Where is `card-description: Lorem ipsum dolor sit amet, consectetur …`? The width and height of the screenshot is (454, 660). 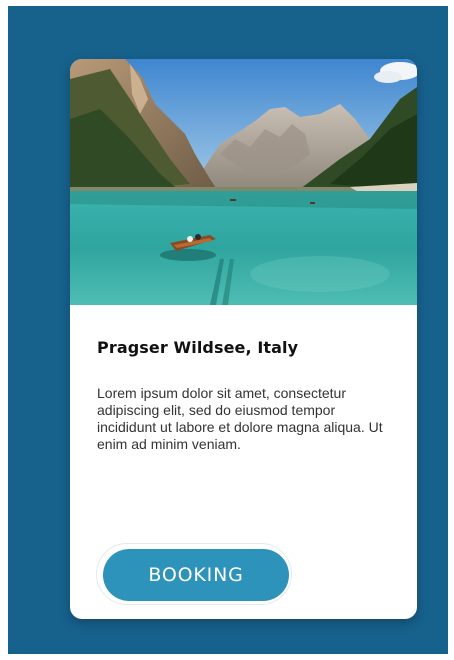
card-description: Lorem ipsum dolor sit amet, consectetur … is located at coordinates (240, 418).